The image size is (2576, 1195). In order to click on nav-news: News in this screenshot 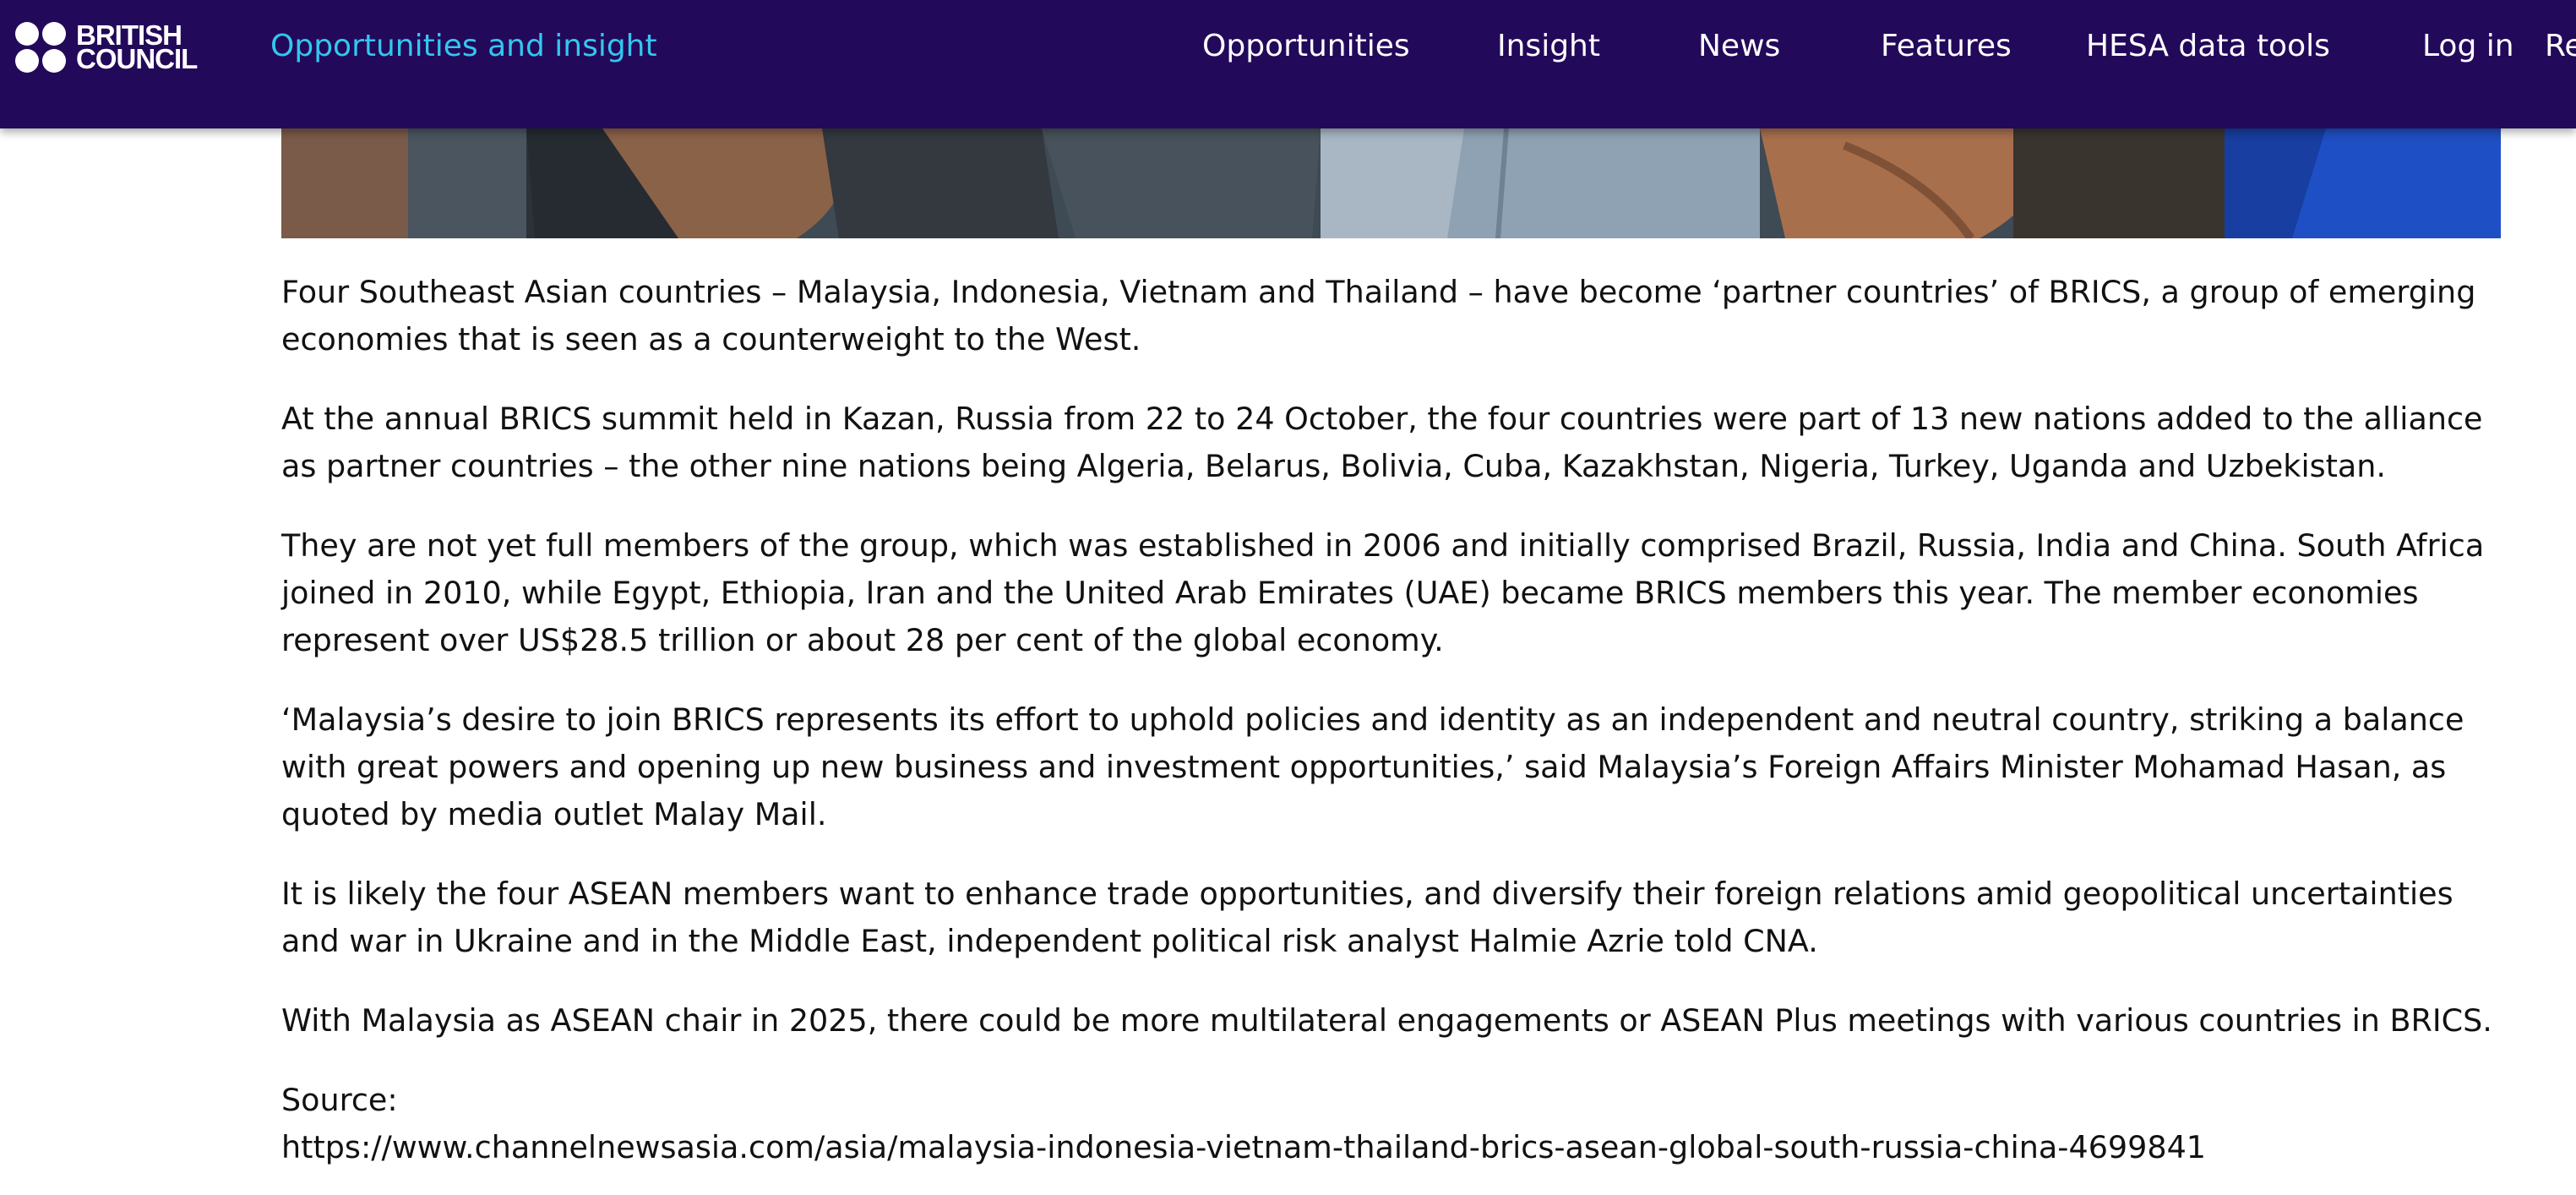, I will do `click(1739, 46)`.